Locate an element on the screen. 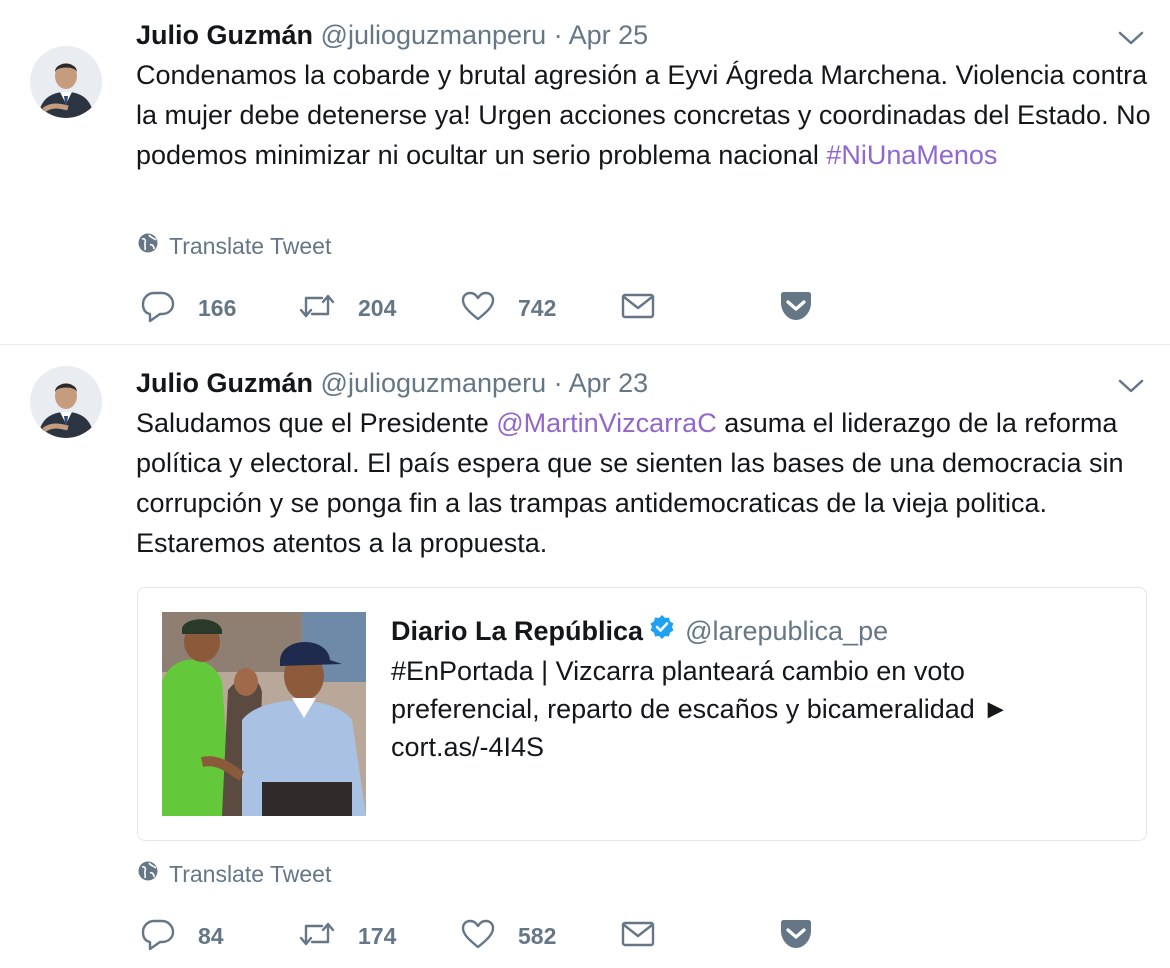 This screenshot has width=1170, height=968. tweet-text-body: Saludamos que el Presidente is located at coordinates (316, 423).